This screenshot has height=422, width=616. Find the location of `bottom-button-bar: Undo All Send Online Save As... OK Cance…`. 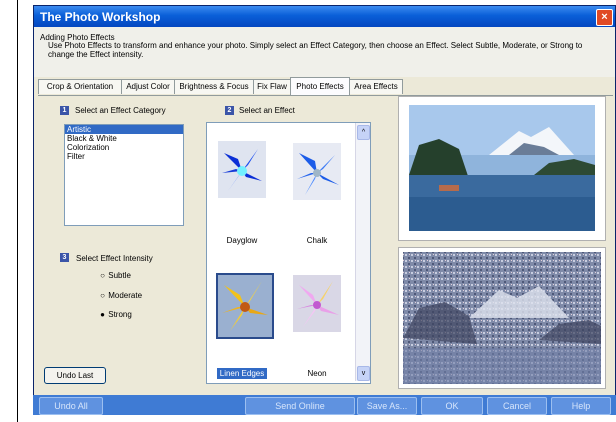

bottom-button-bar: Undo All Send Online Save As... OK Cance… is located at coordinates (324, 405).